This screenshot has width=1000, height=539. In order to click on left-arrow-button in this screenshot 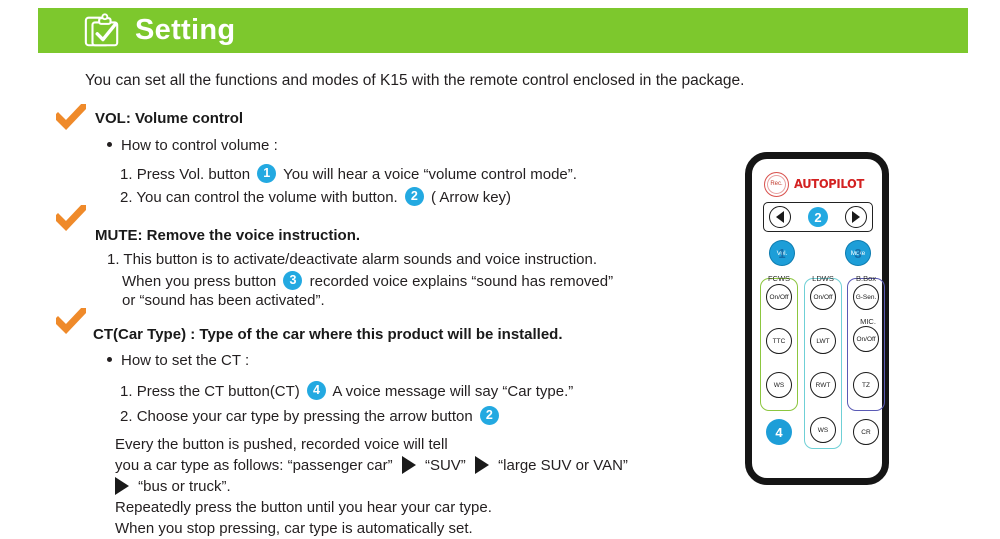, I will do `click(780, 217)`.